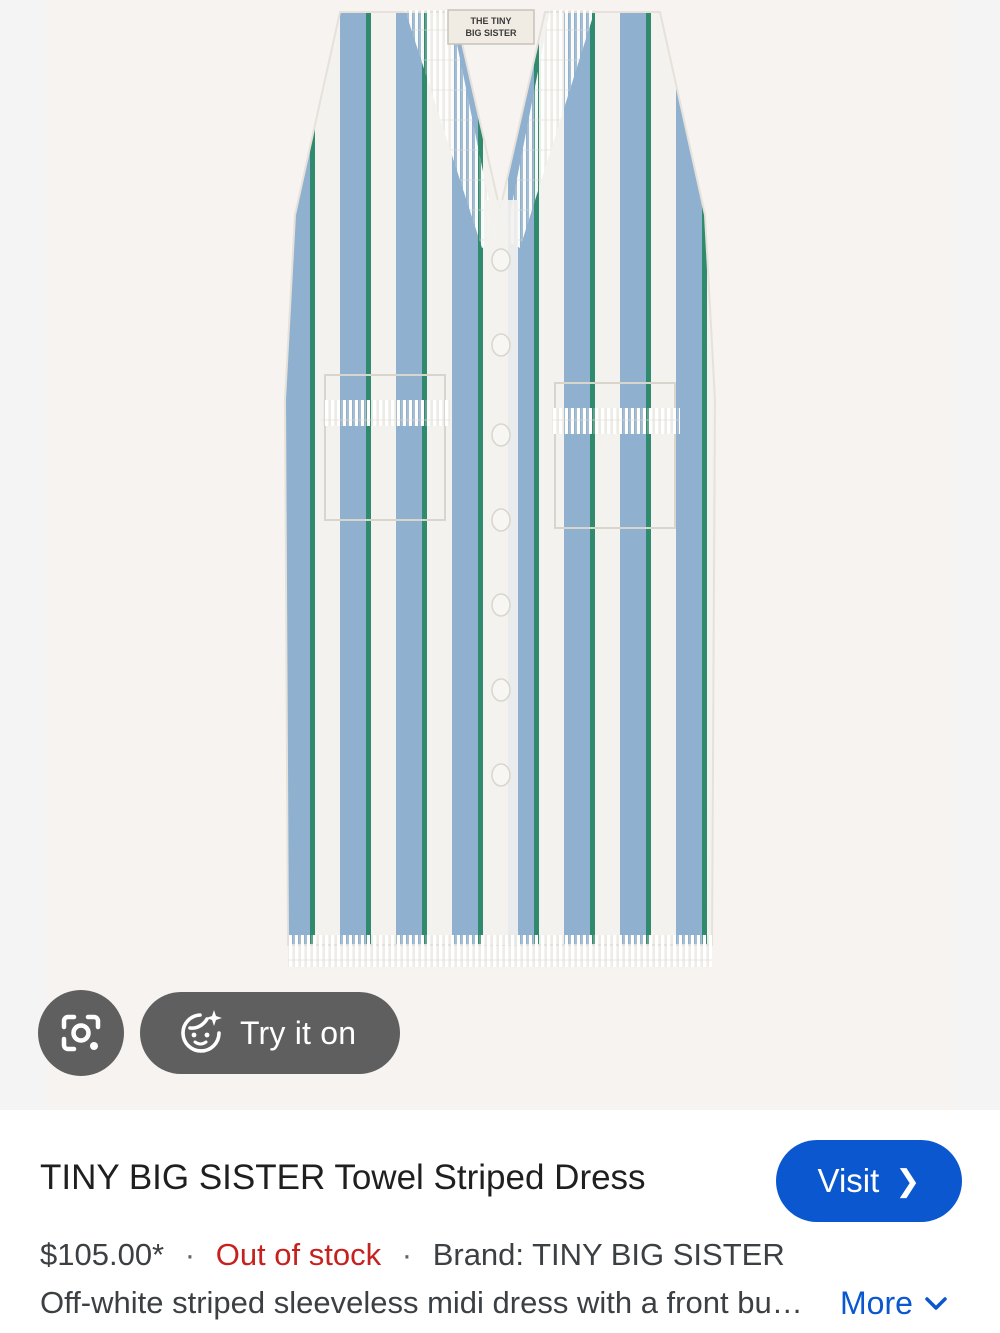 The width and height of the screenshot is (1000, 1333). I want to click on chevron-right-icon: ❯, so click(908, 1181).